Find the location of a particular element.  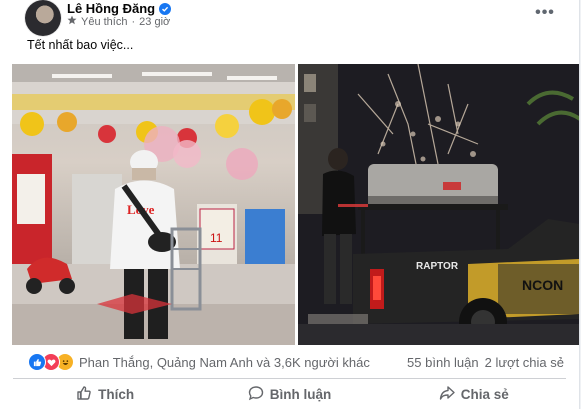

post-stats: 55 bình luận 2 lượt chia sẻ is located at coordinates (485, 362).